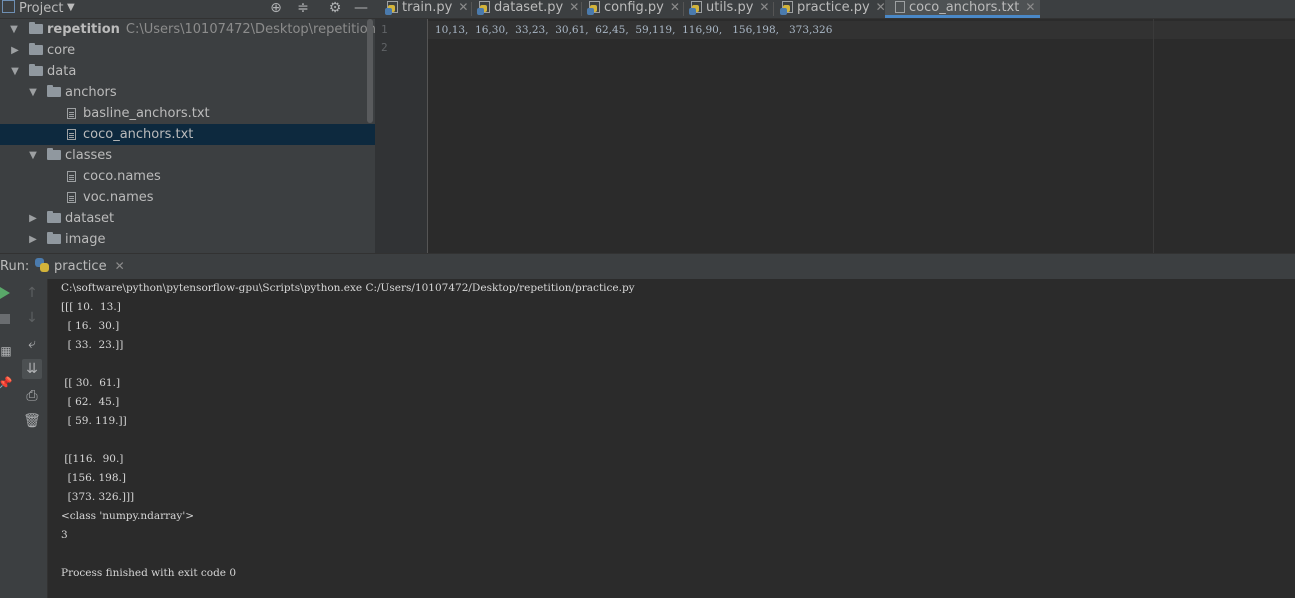 The image size is (1295, 598). What do you see at coordinates (92, 459) in the screenshot?
I see `console-line: [[116. 90.]` at bounding box center [92, 459].